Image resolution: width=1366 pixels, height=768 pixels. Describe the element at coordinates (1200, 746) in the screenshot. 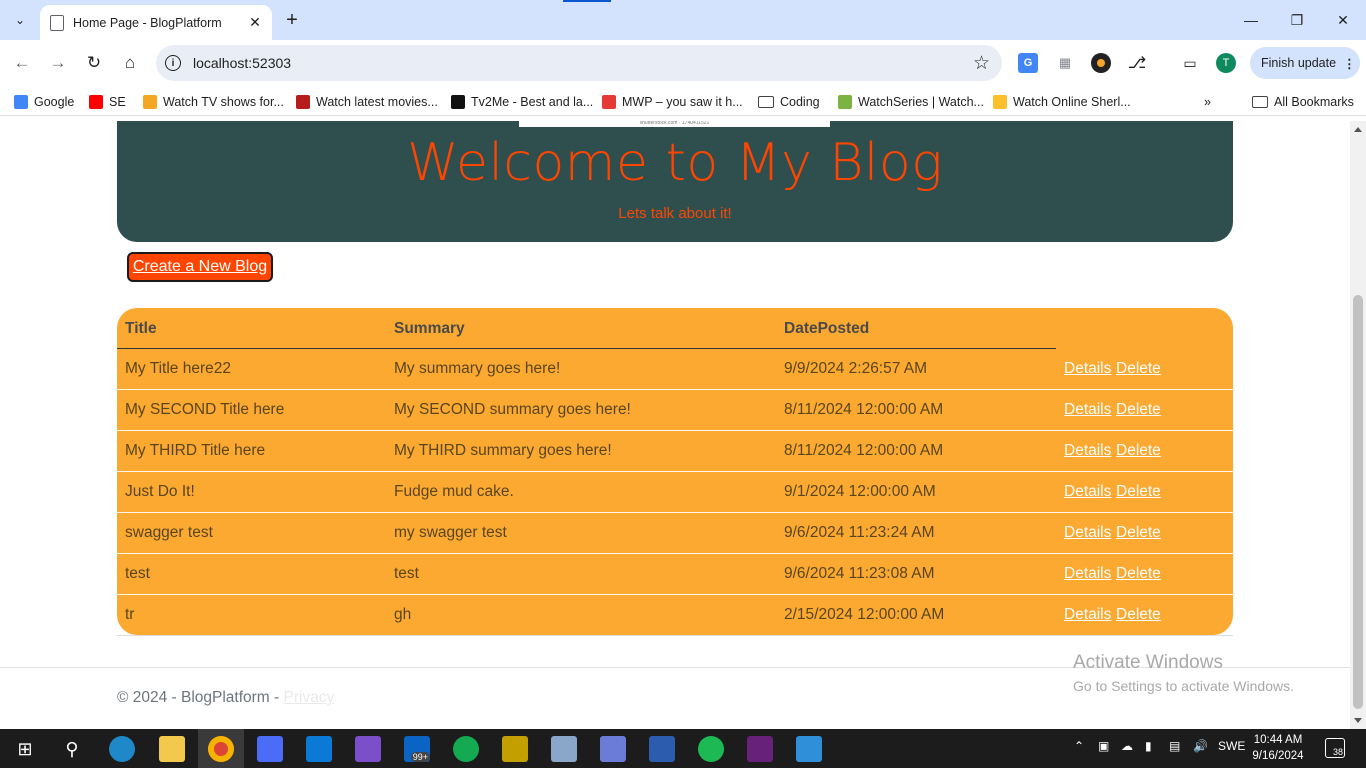

I see `volume-icon: 🔊` at that location.